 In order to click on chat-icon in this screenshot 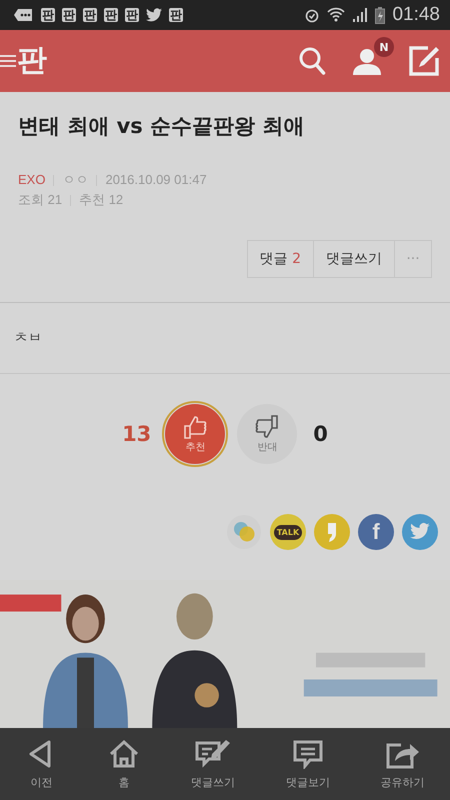, I will do `click(24, 15)`.